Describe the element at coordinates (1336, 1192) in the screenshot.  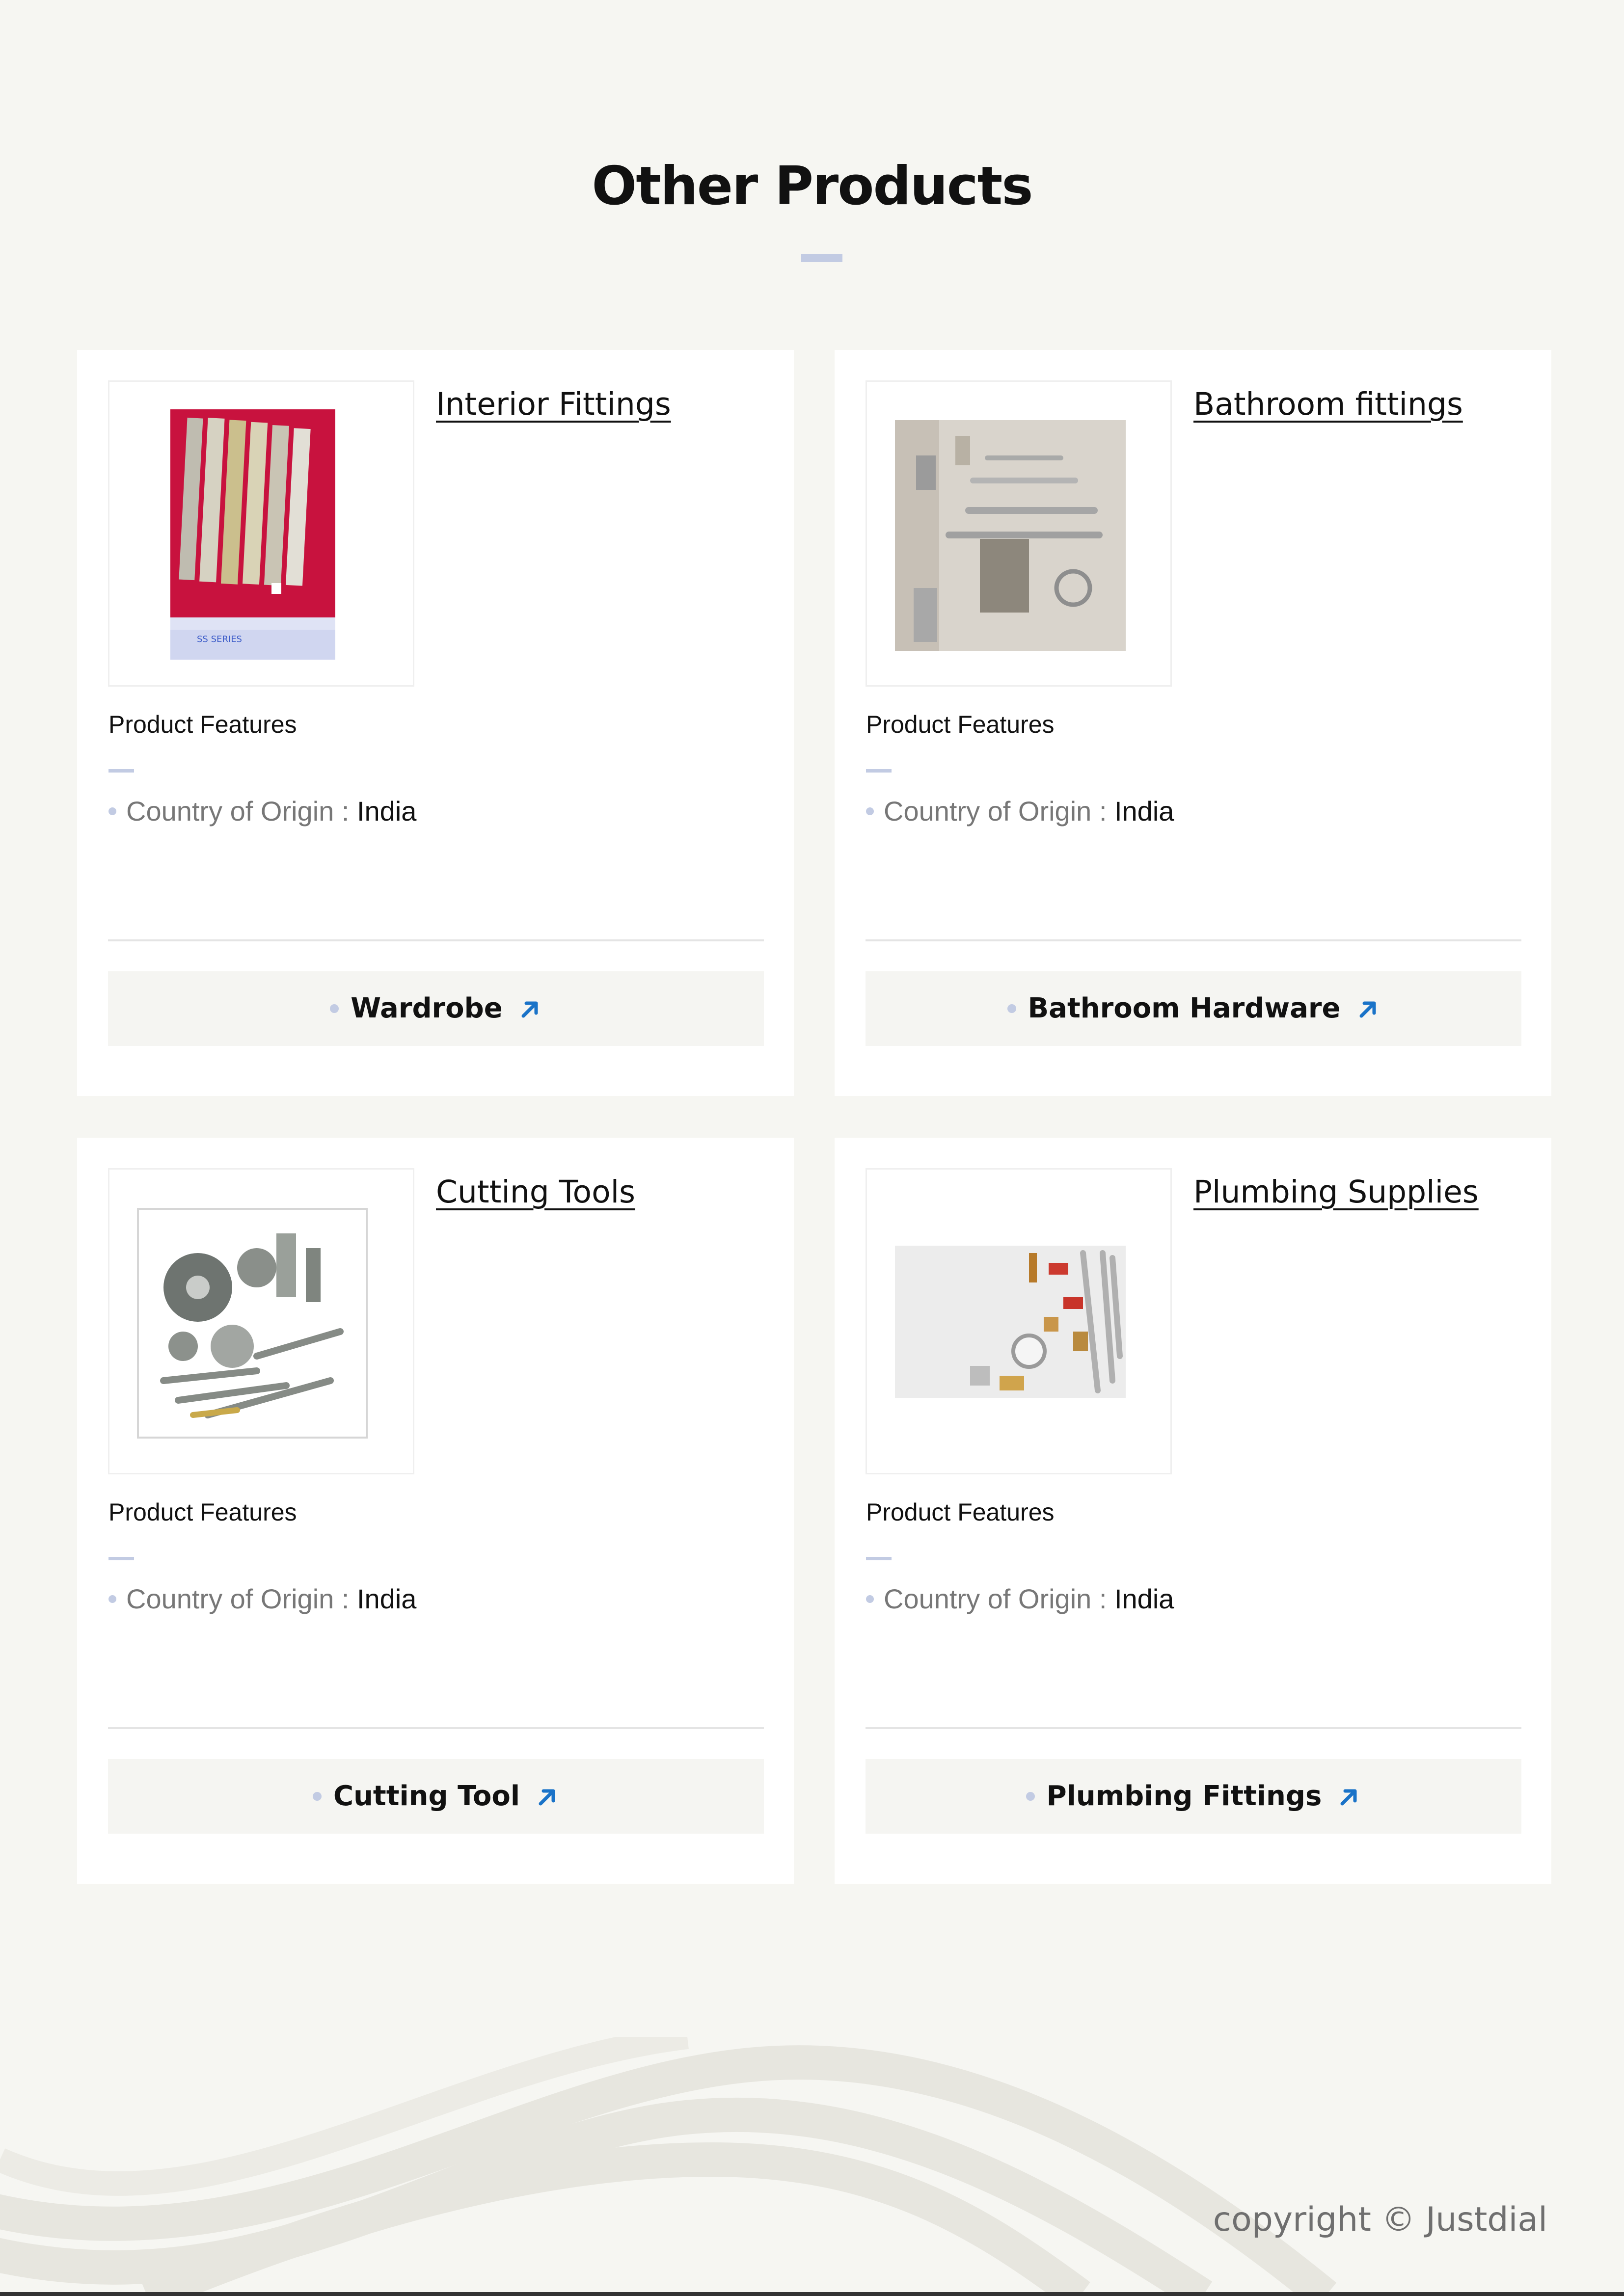
I see `product-link-plumbing-supplies: Plumbing Supplies` at that location.